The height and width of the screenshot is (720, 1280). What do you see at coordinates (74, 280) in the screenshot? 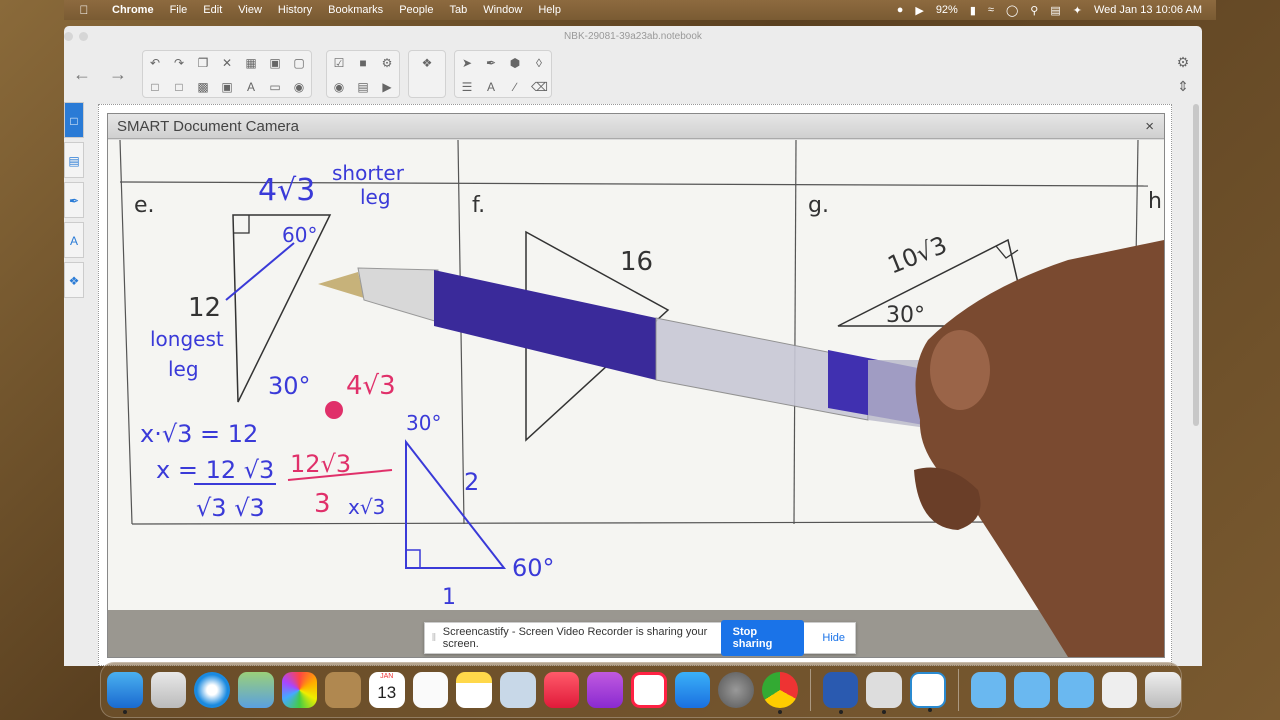
I see `addons-tab: ❖` at bounding box center [74, 280].